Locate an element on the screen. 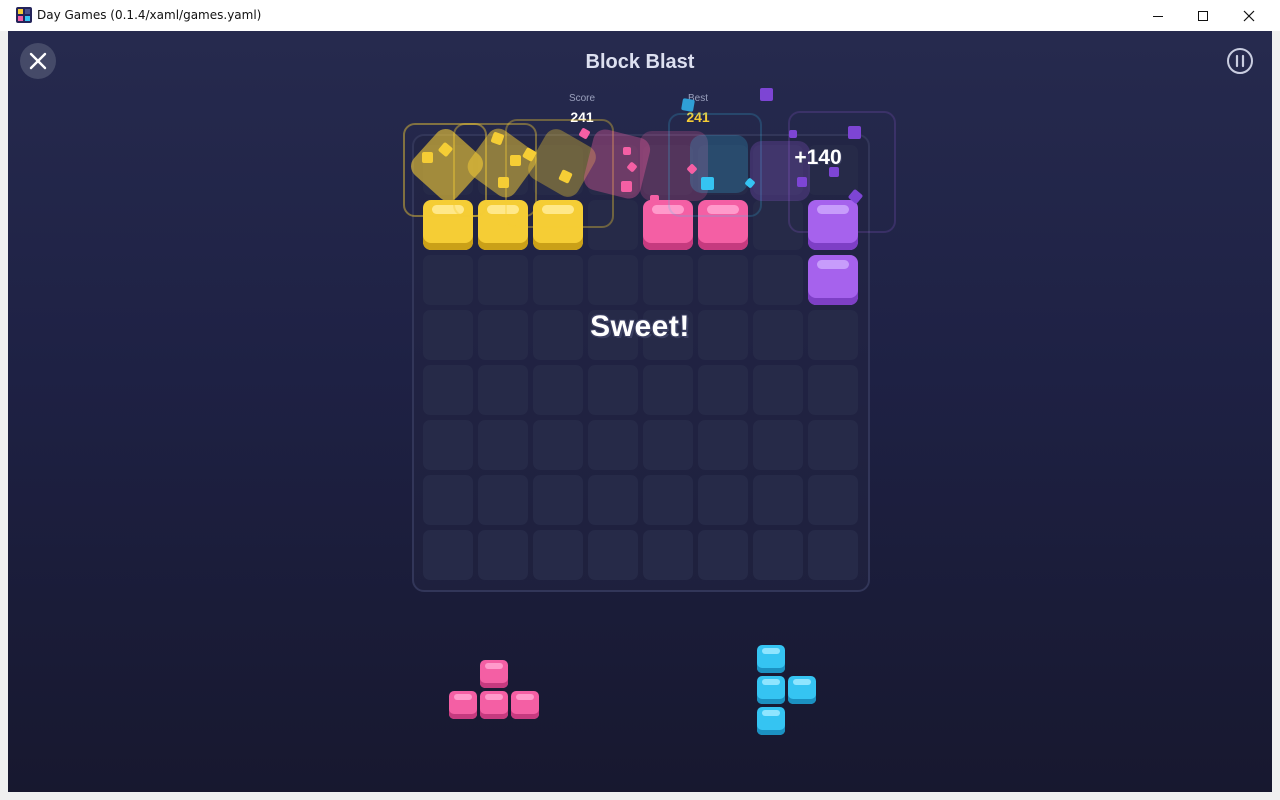  purple-block is located at coordinates (833, 280).